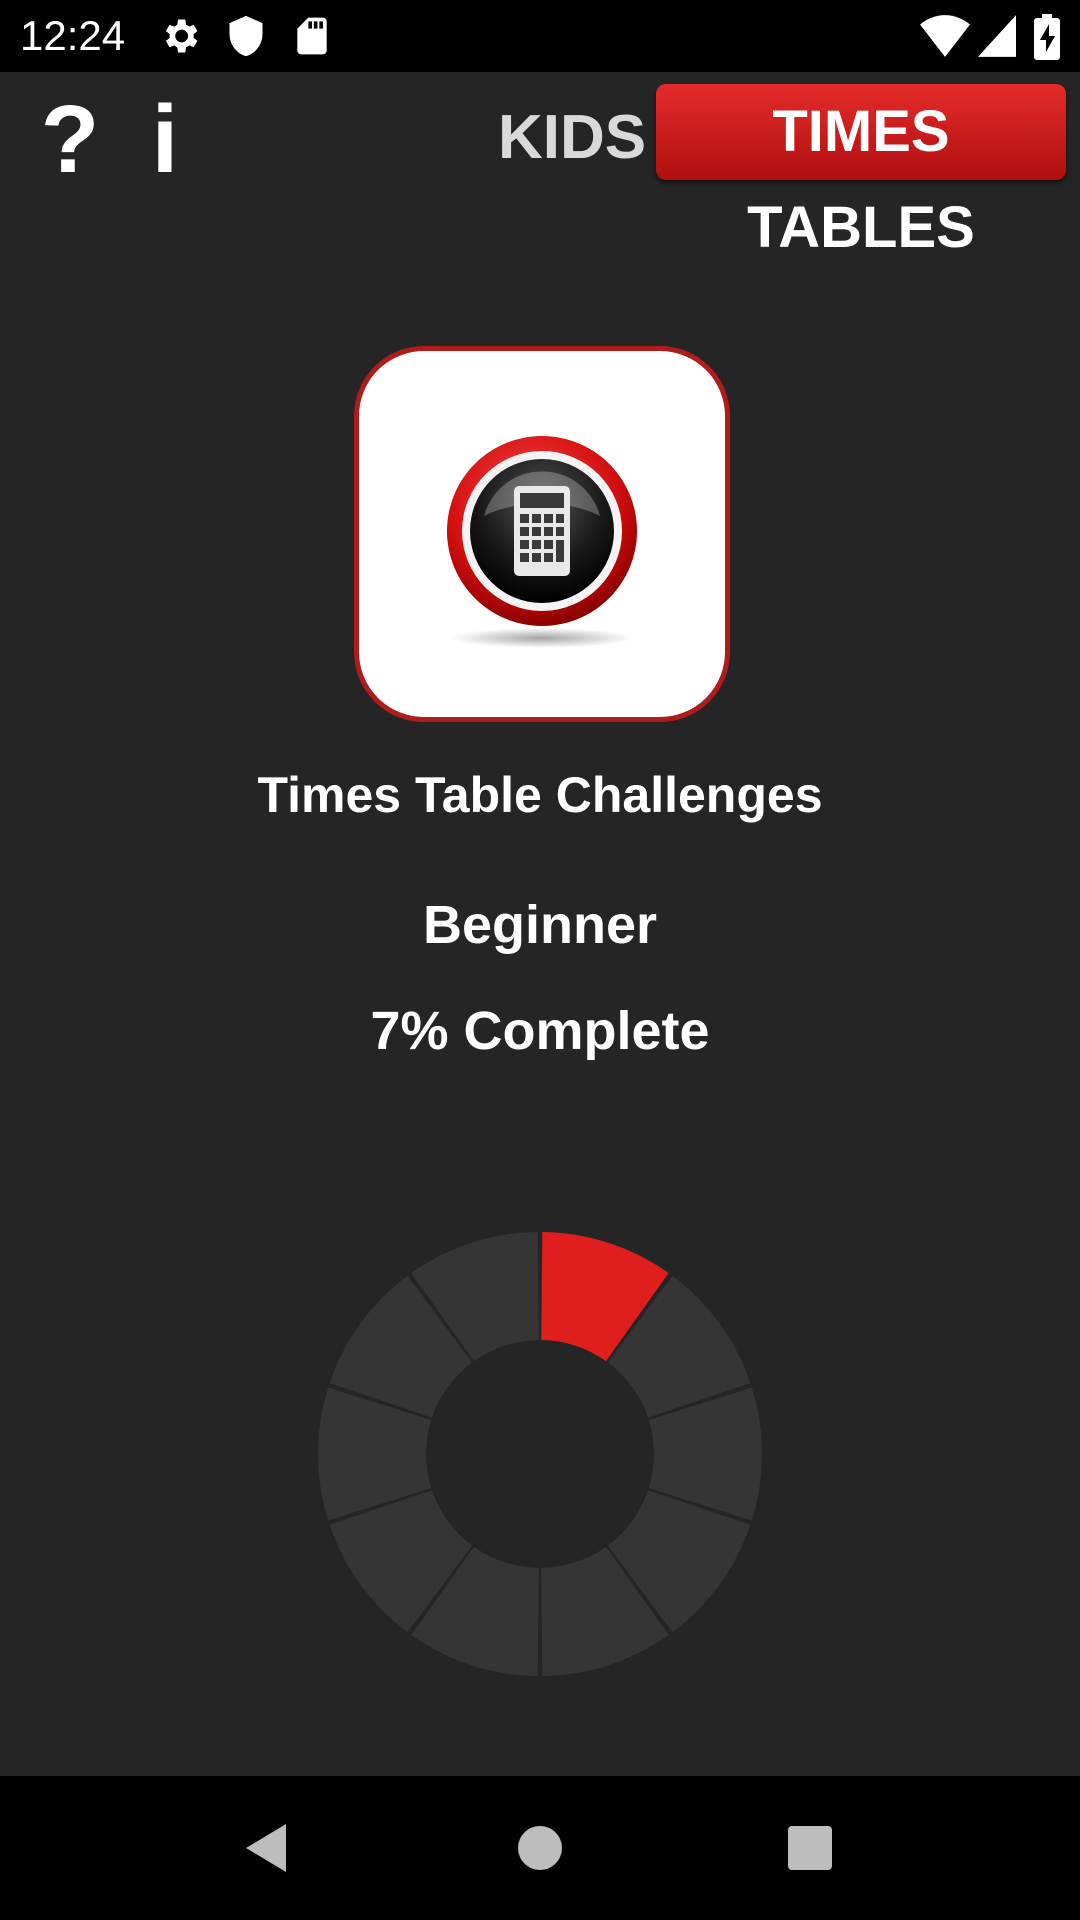  What do you see at coordinates (246, 36) in the screenshot?
I see `shield-icon` at bounding box center [246, 36].